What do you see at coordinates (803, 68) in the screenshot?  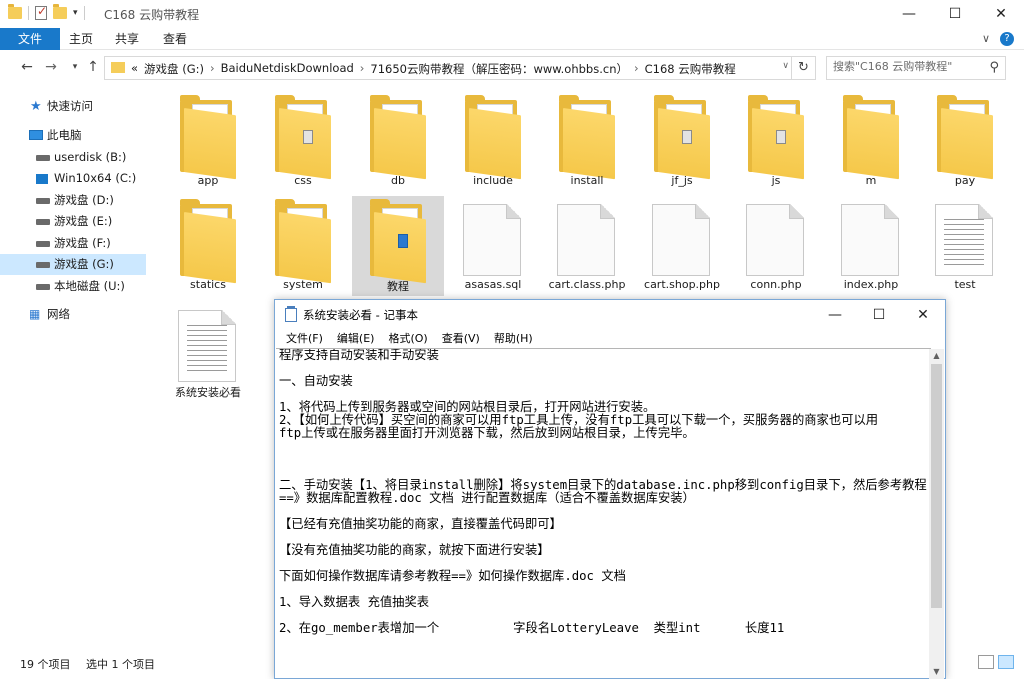 I see `refresh-button: ↻` at bounding box center [803, 68].